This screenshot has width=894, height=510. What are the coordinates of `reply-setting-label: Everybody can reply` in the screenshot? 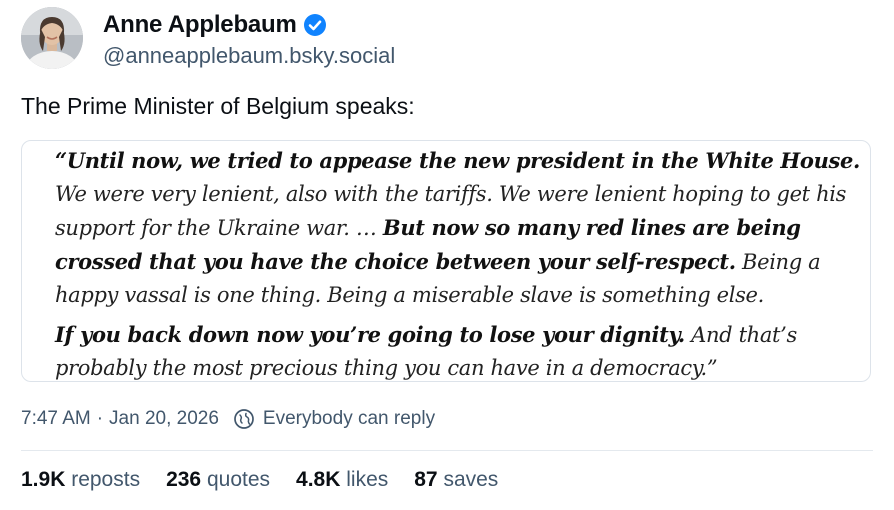 It's located at (349, 418).